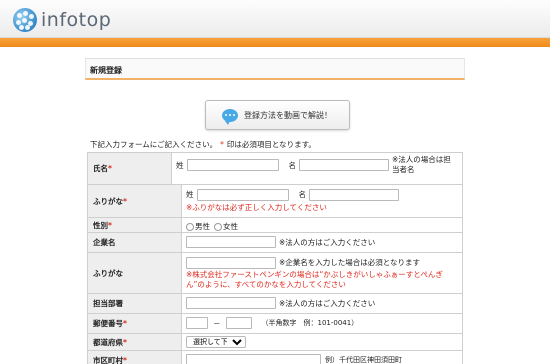  I want to click on field-label-department: 担当部署, so click(135, 303).